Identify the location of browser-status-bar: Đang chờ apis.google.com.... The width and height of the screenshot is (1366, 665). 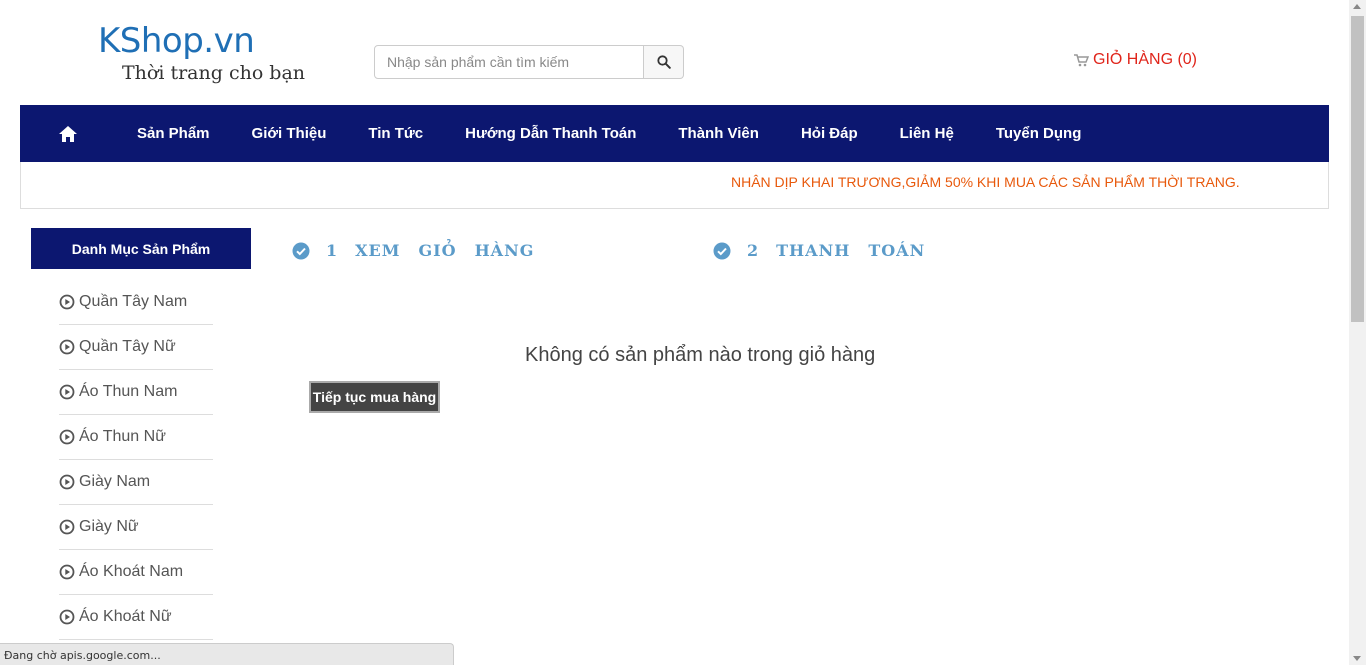
(227, 654).